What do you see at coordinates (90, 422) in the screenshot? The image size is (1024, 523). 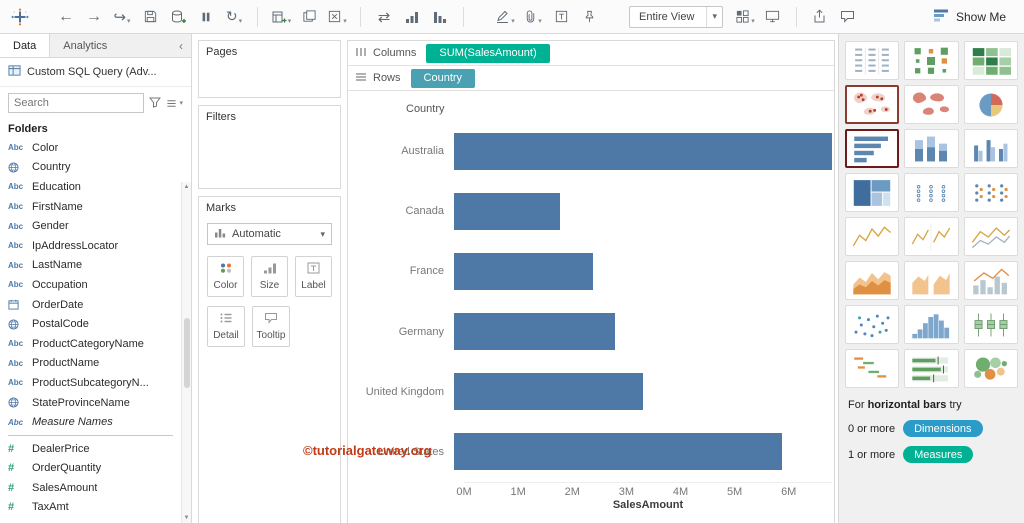 I see `field-item-measure-names: Abc Measure Names` at bounding box center [90, 422].